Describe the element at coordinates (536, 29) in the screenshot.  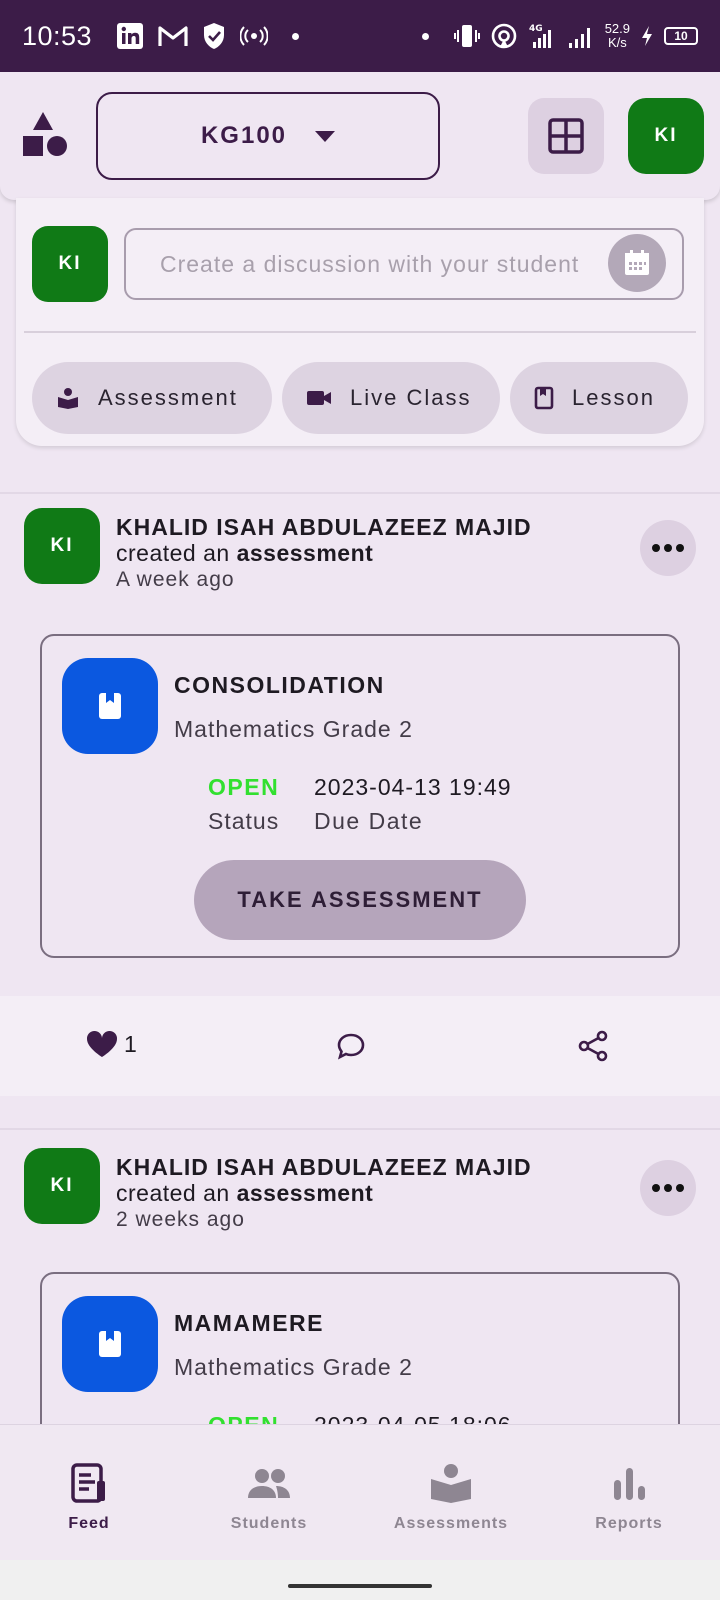
I see `svg-text: 4G` at that location.